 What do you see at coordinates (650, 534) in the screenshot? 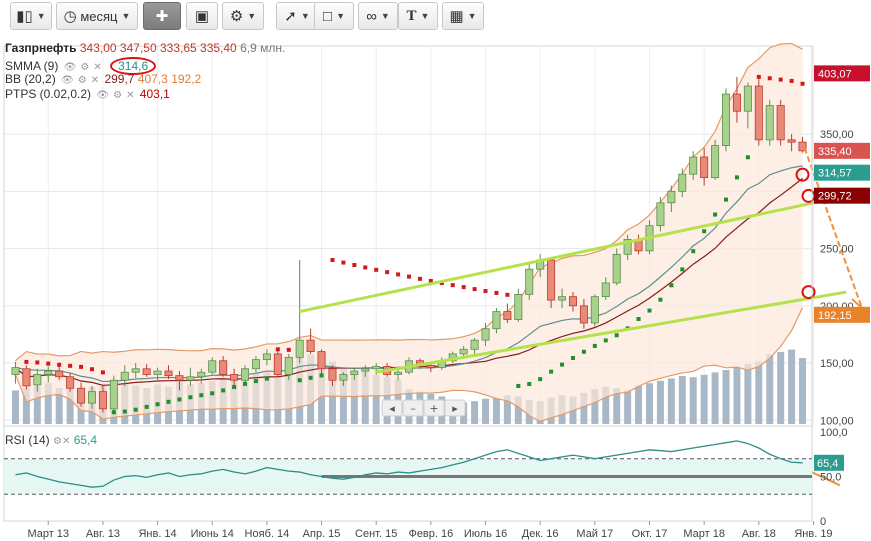
I see `time-tick-label: Окт. 17` at bounding box center [650, 534].